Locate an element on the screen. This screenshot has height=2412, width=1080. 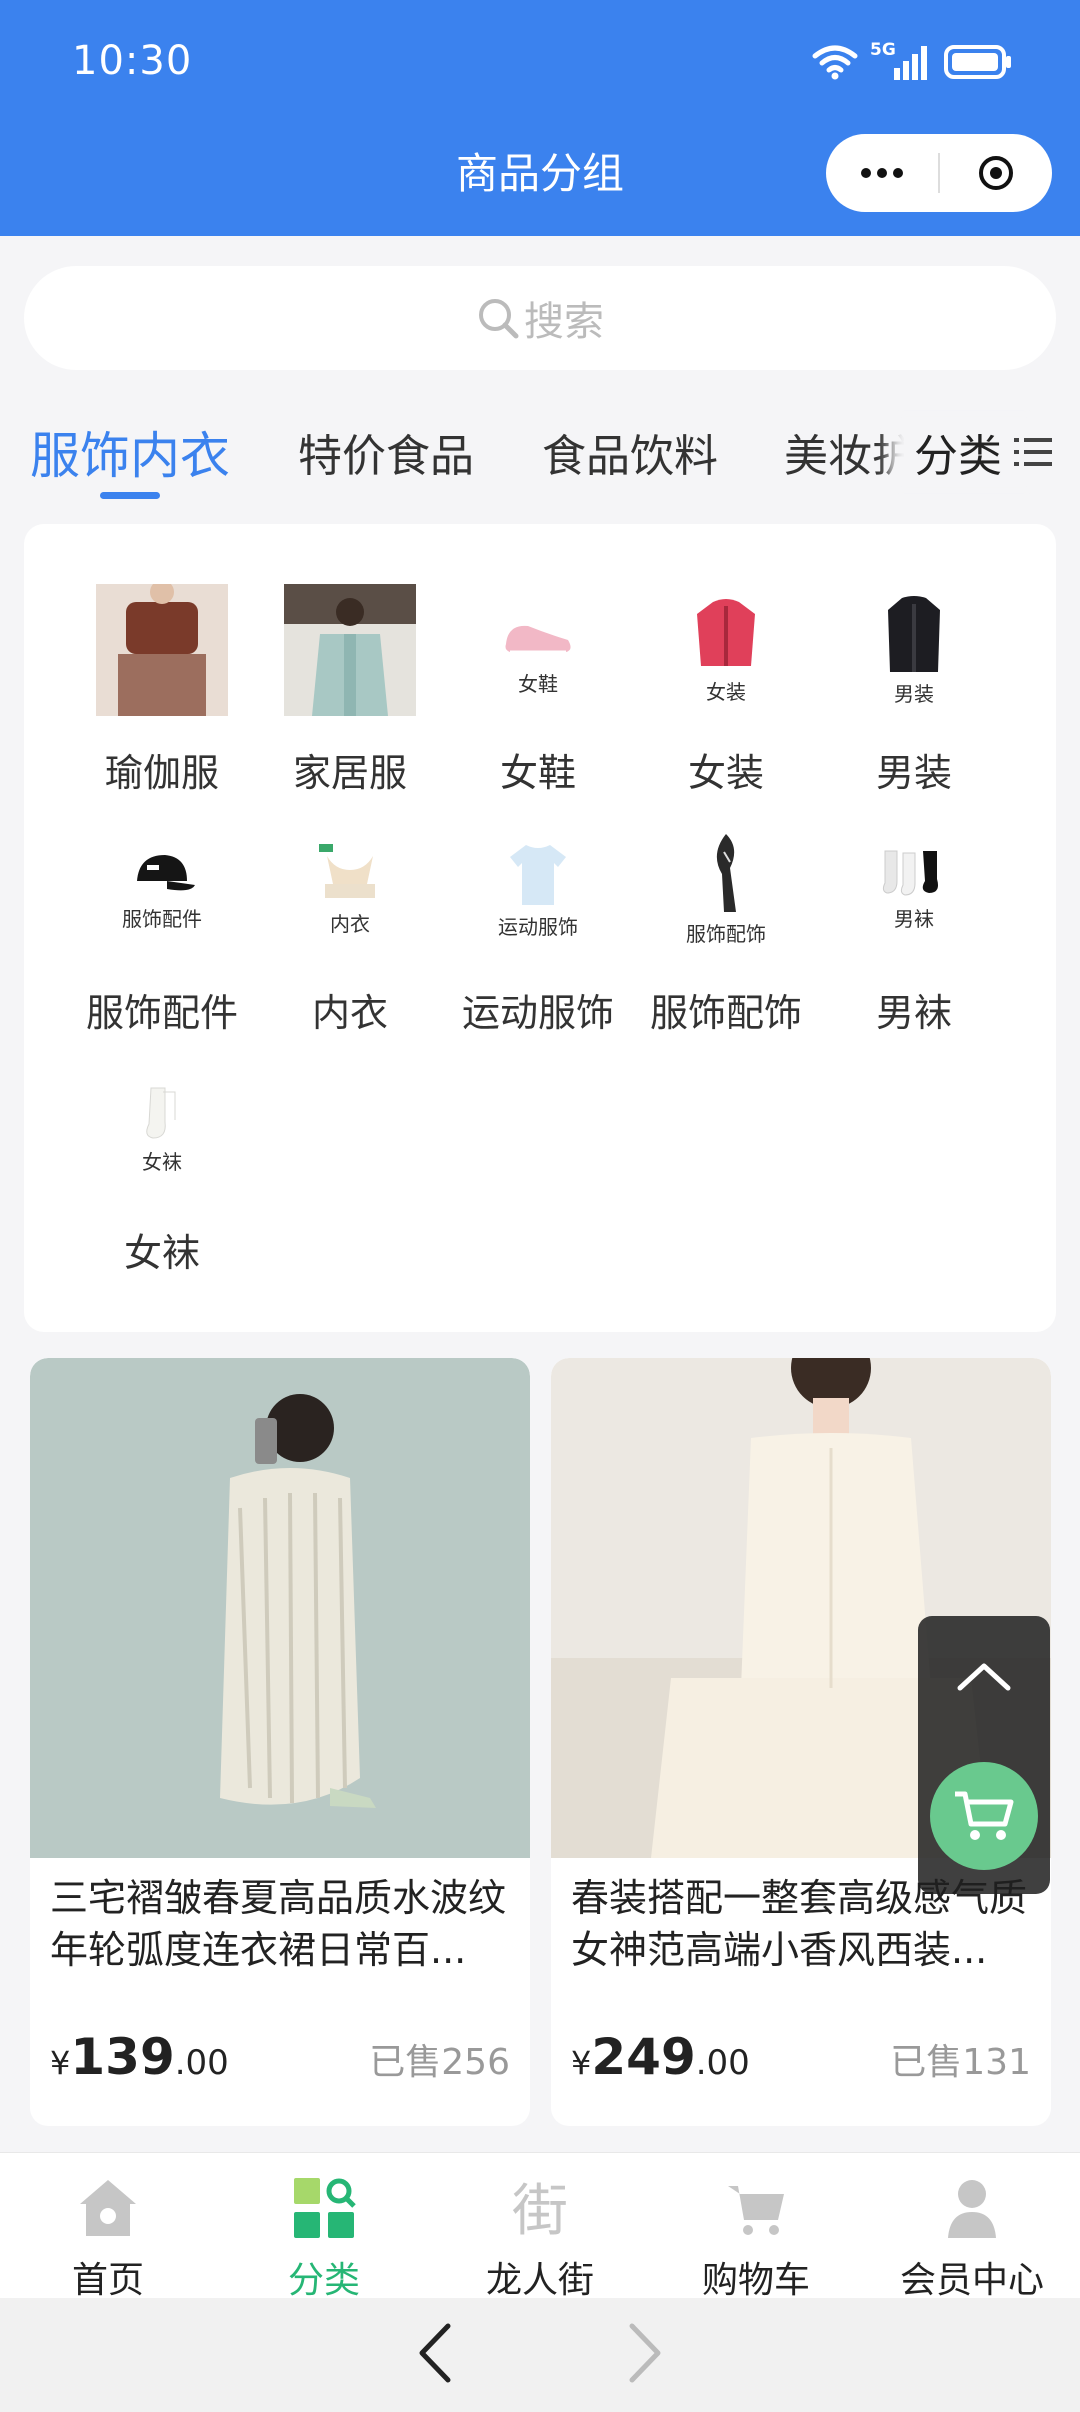
category-underwear: 内衣 内衣 is located at coordinates (350, 930).